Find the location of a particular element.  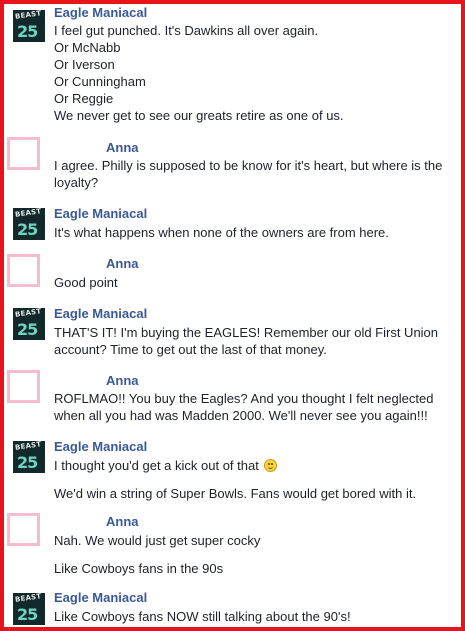

message-text: Nah. We would just get super cocky is located at coordinates (254, 540).